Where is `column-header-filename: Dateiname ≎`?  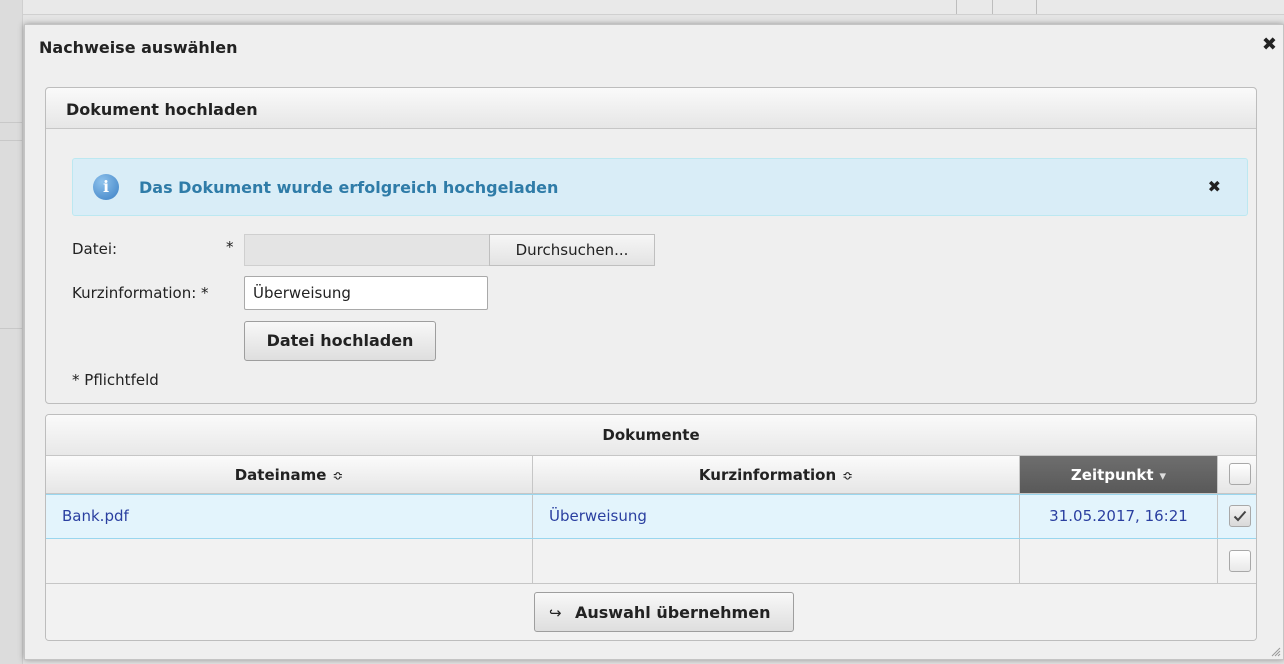
column-header-filename: Dateiname ≎ is located at coordinates (289, 475).